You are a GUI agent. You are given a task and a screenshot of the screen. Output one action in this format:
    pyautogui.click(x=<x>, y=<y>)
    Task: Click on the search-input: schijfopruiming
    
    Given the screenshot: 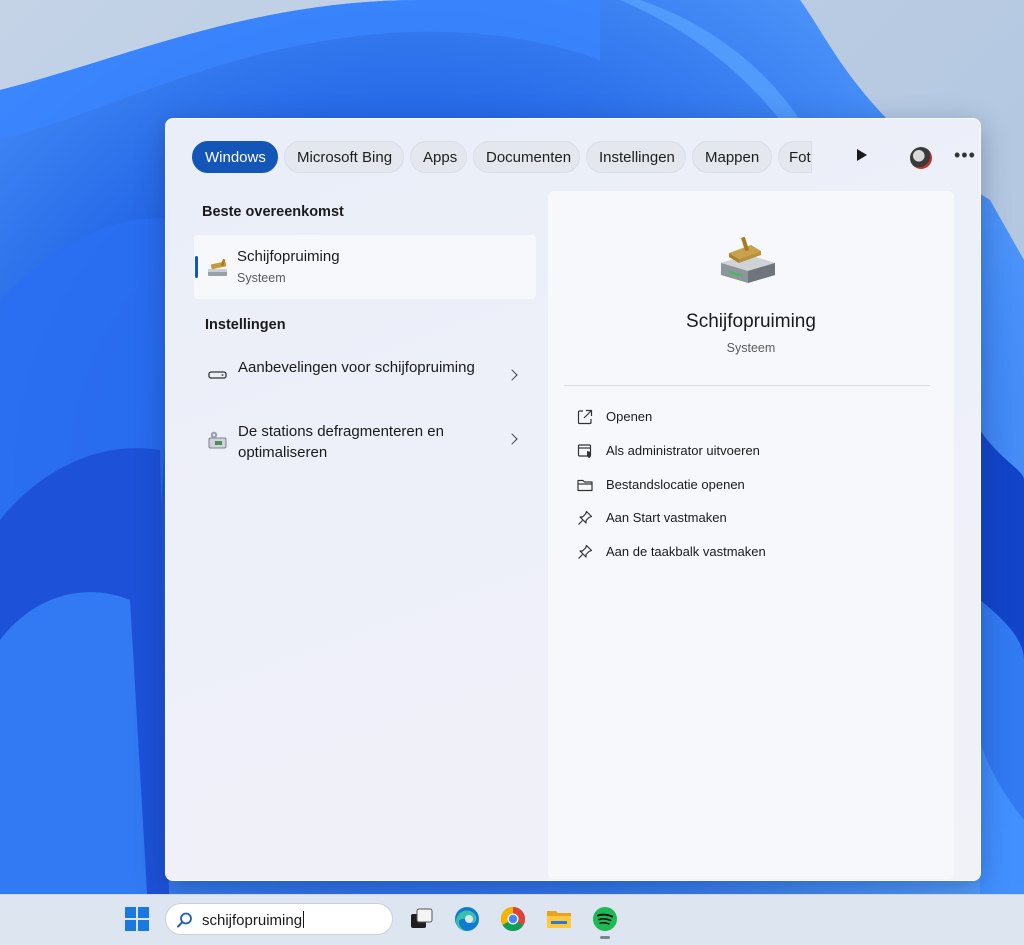 What is the action you would take?
    pyautogui.click(x=253, y=920)
    